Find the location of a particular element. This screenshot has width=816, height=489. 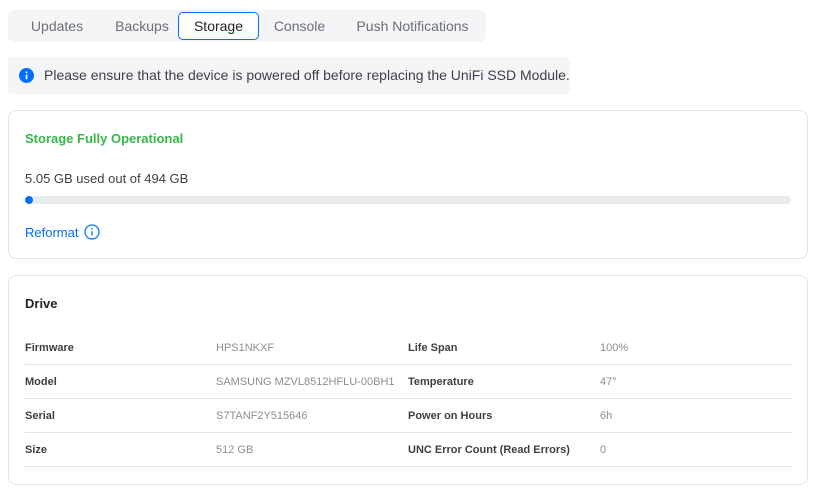

drive-value: 512 GB is located at coordinates (235, 450).